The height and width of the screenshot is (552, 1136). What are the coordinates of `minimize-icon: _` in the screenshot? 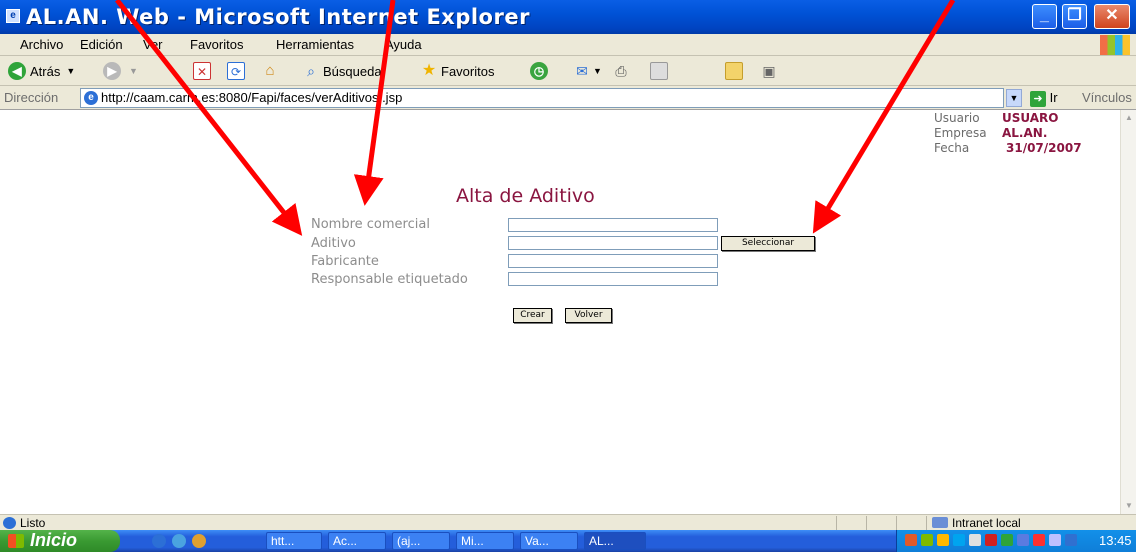 It's located at (1044, 15).